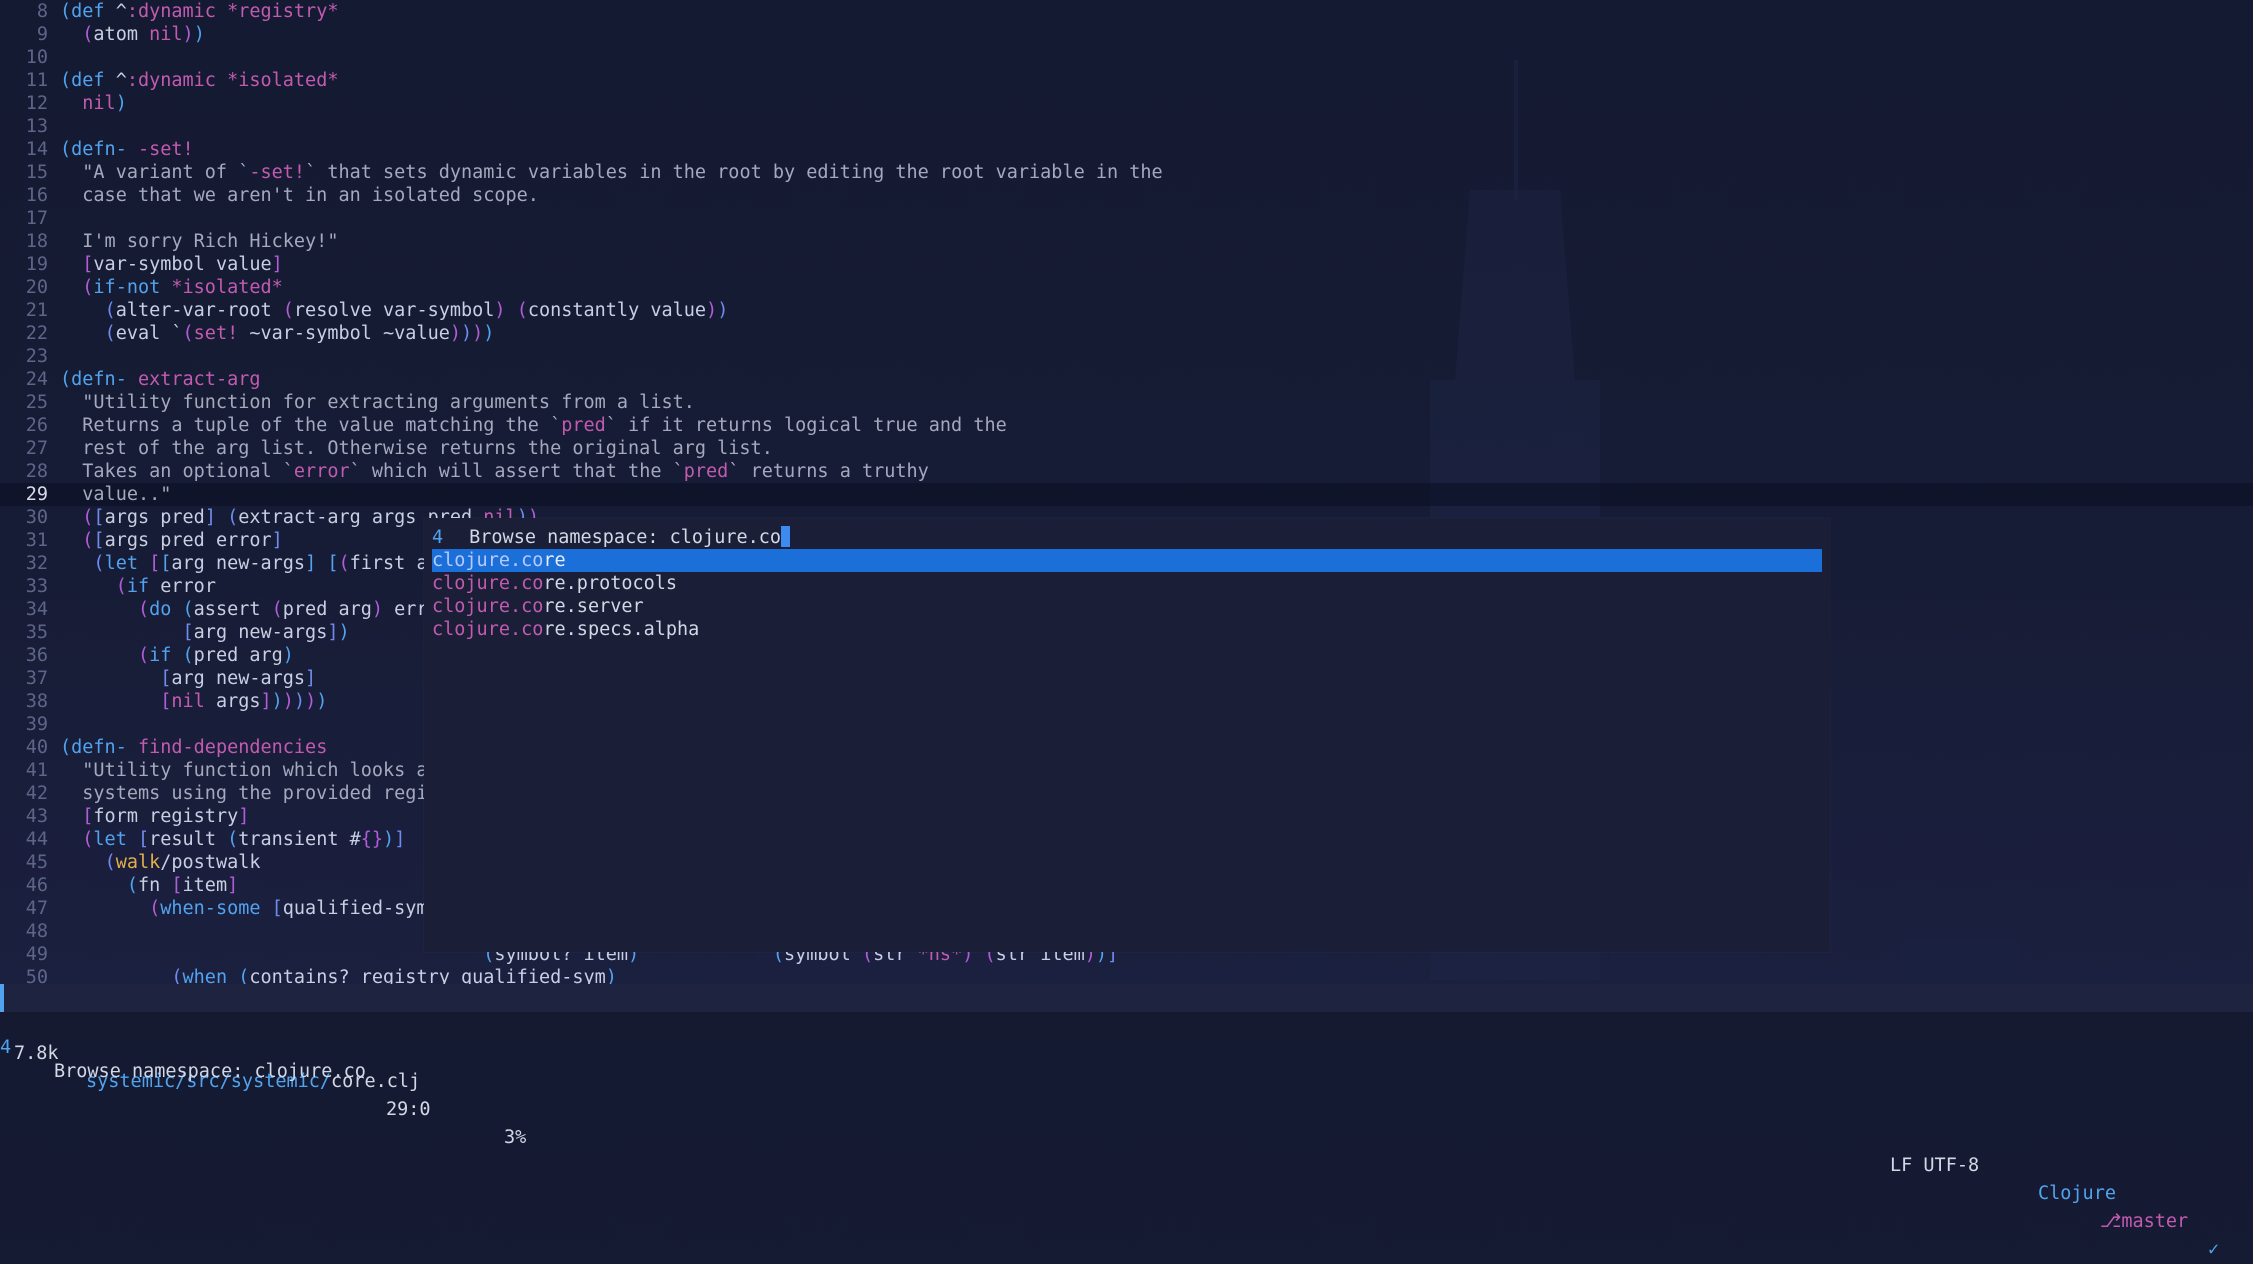 The width and height of the screenshot is (2253, 1264). What do you see at coordinates (199, 80) in the screenshot?
I see `line-code: (def ^:dynamic *isolated*` at bounding box center [199, 80].